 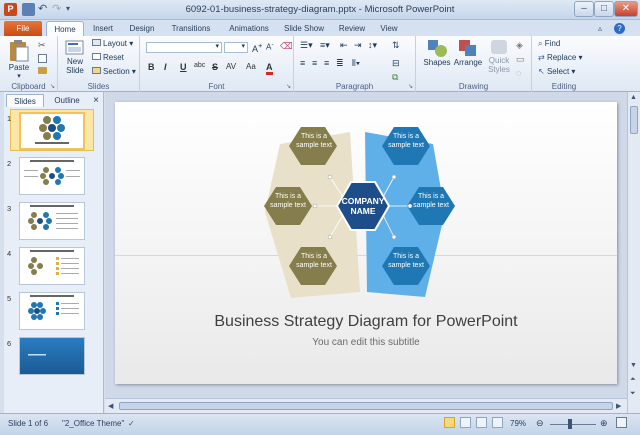 I want to click on minimize-ribbon-icon: ▵, so click(x=600, y=28).